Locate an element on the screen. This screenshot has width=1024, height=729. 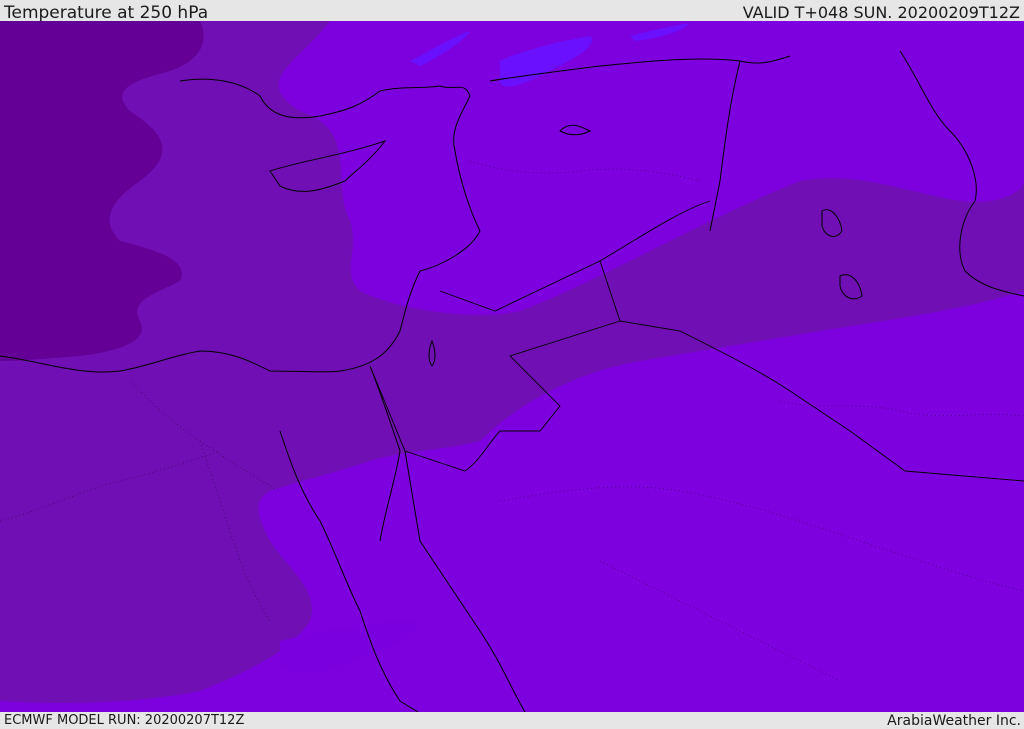
model-run-label: ECMWF MODEL RUN: 20200207T12Z is located at coordinates (124, 720).